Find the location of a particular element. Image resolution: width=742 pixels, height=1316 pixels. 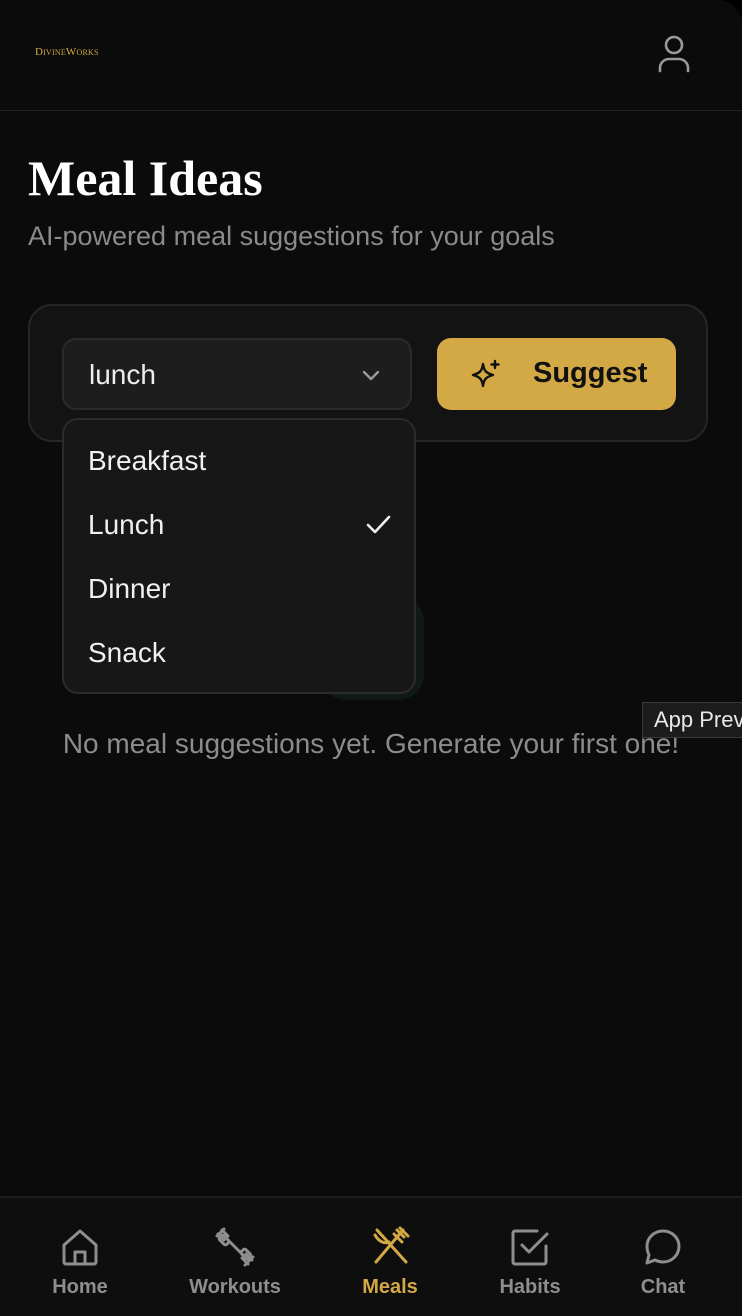

meal-type-dropdown: Breakfast Lunch Dinner Snack is located at coordinates (239, 556).